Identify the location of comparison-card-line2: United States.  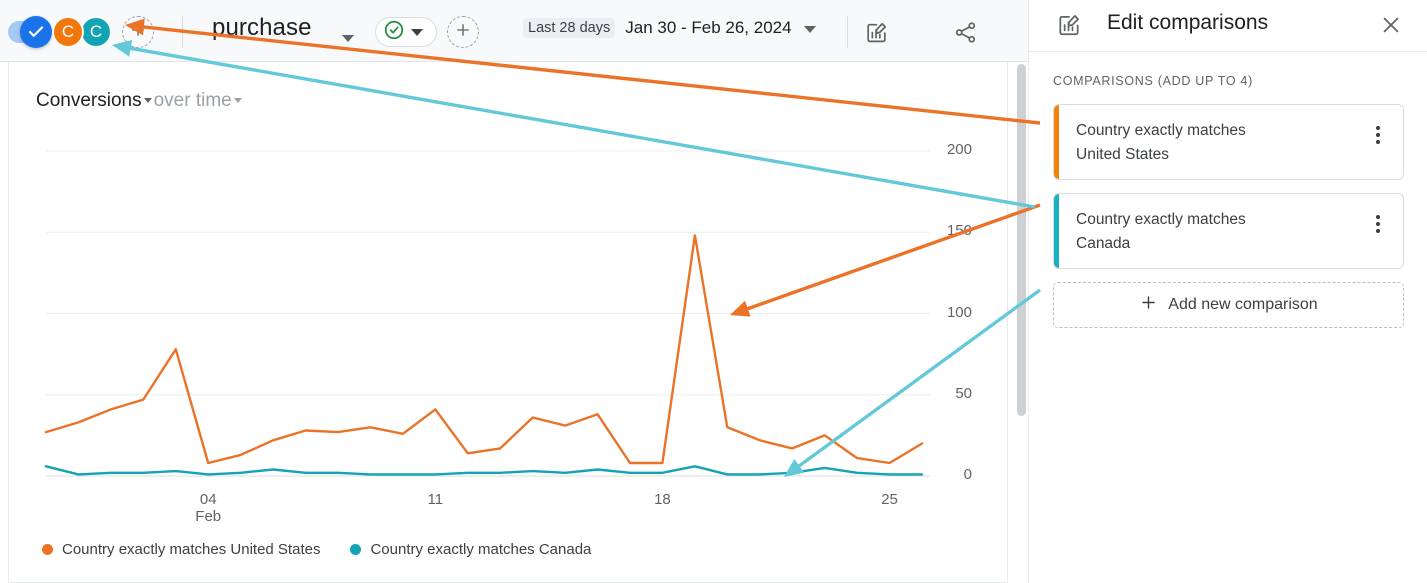
(1123, 154).